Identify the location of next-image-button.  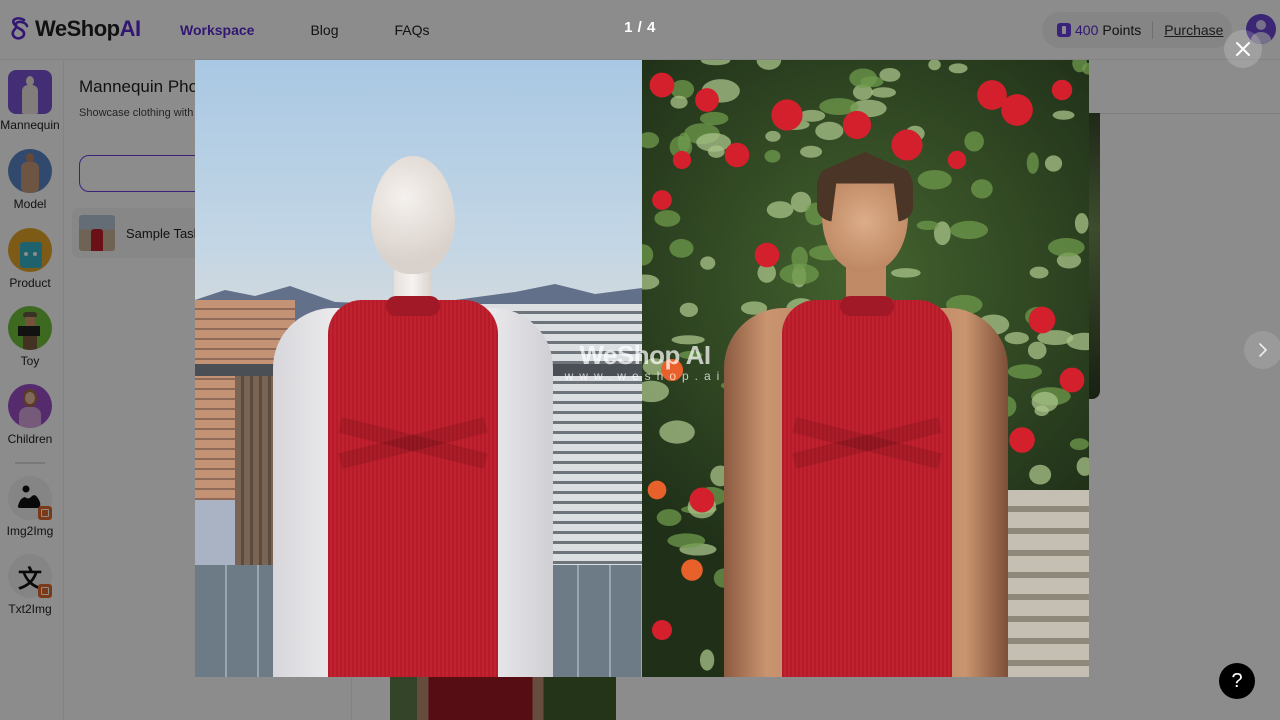
(1262, 350).